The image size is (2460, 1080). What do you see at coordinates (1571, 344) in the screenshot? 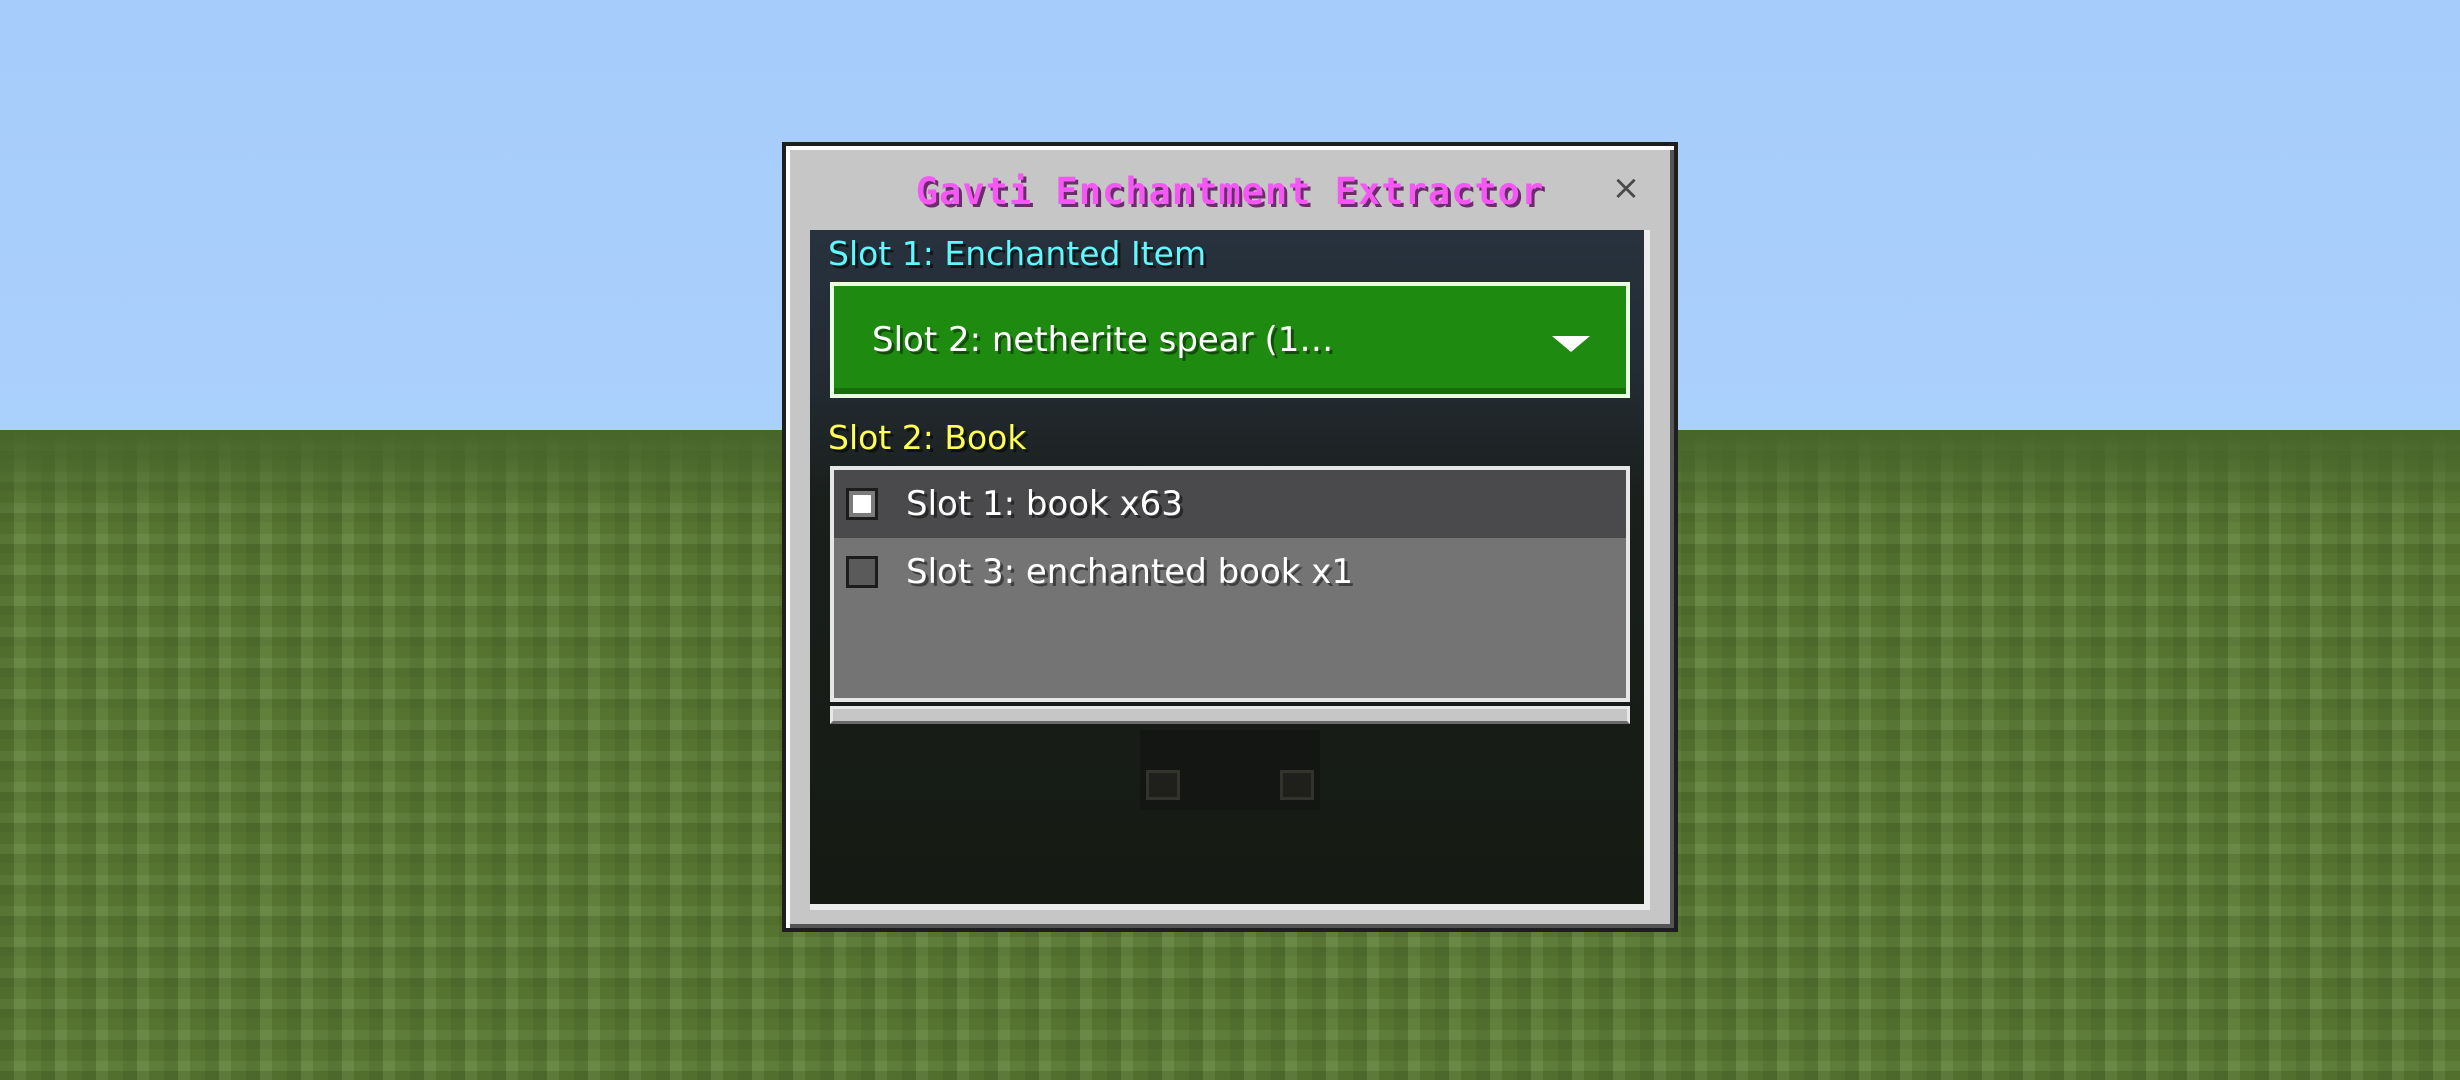
I see `chevron-down-icon` at bounding box center [1571, 344].